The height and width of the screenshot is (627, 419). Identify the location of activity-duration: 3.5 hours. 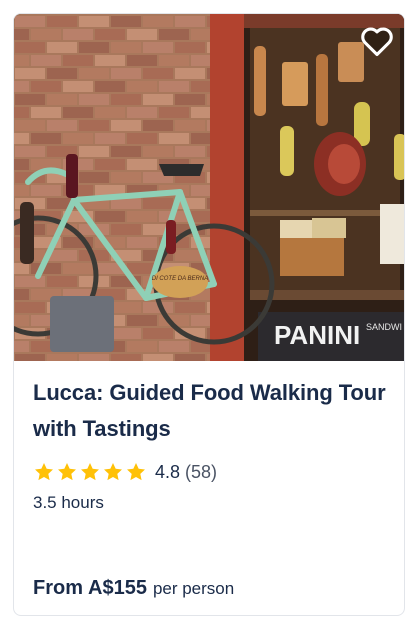
(68, 502).